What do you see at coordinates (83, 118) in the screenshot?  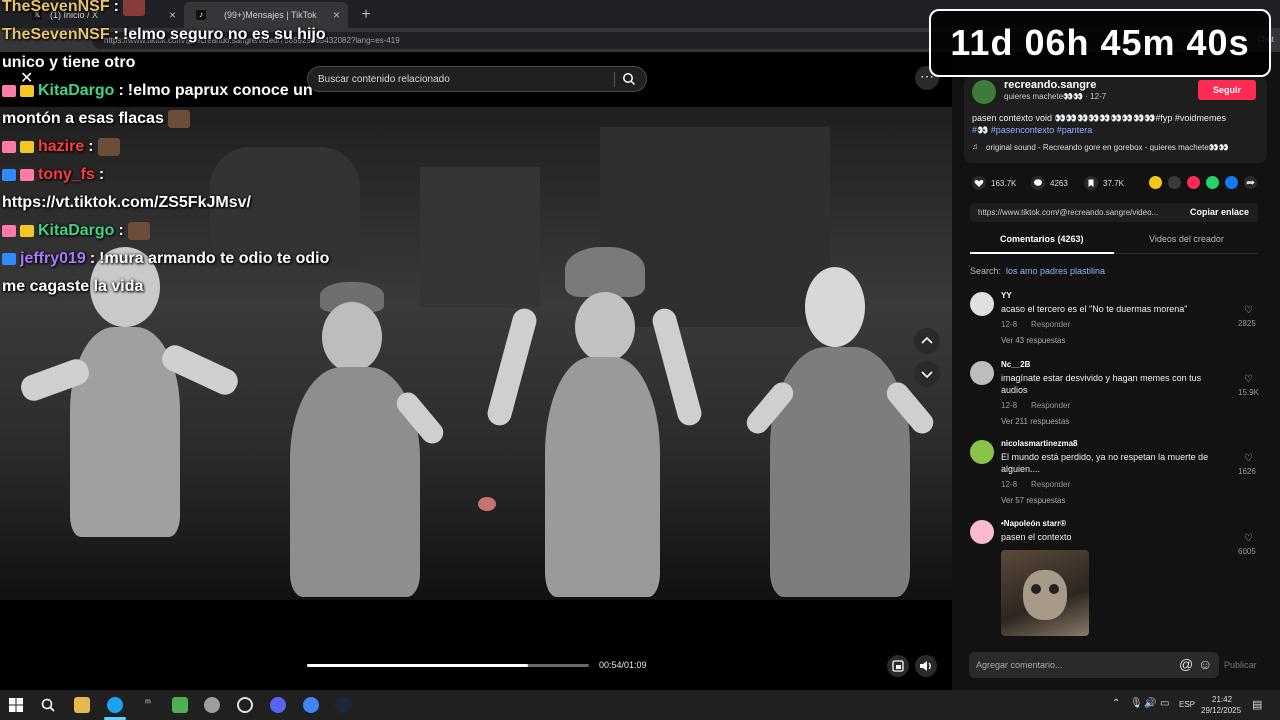 I see `chat-text: montón a esas flacas` at bounding box center [83, 118].